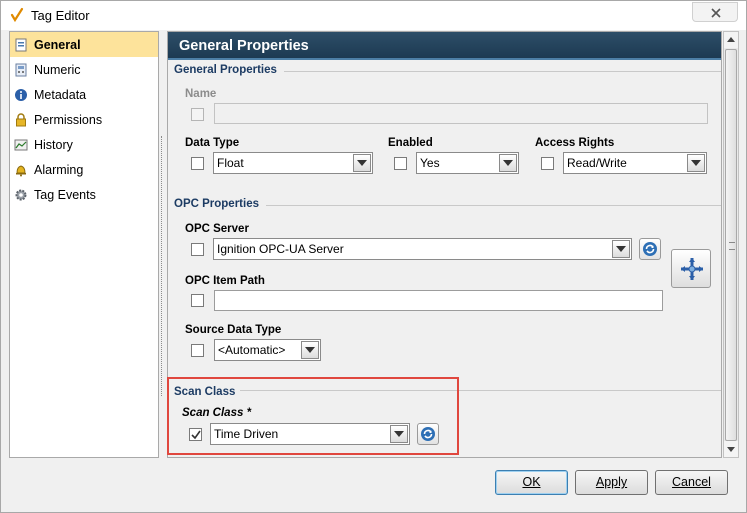 The width and height of the screenshot is (747, 513). I want to click on title-bar: Tag Editor, so click(373, 15).